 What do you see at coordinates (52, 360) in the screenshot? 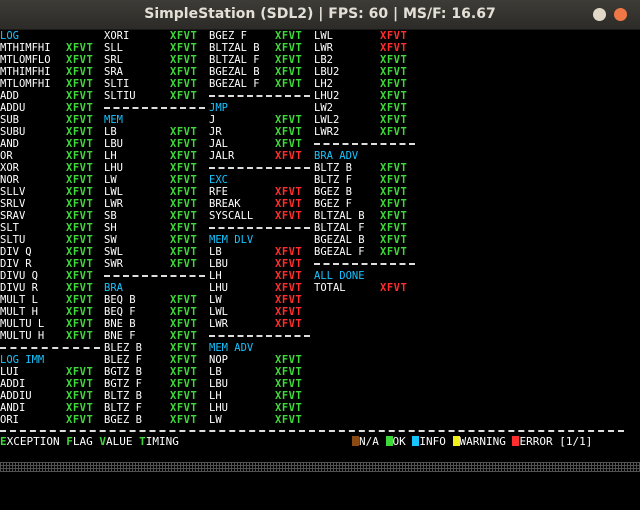
I see `section-header: LOG IMM` at bounding box center [52, 360].